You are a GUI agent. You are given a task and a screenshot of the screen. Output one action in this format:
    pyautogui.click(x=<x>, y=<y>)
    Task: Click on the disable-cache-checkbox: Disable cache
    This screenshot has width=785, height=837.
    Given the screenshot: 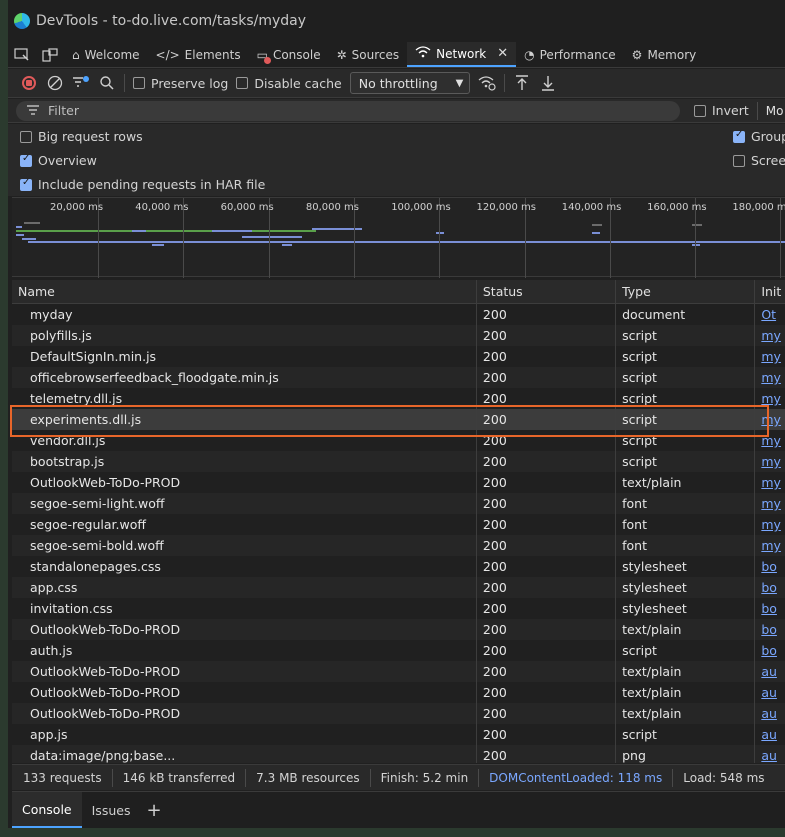 What is the action you would take?
    pyautogui.click(x=289, y=83)
    